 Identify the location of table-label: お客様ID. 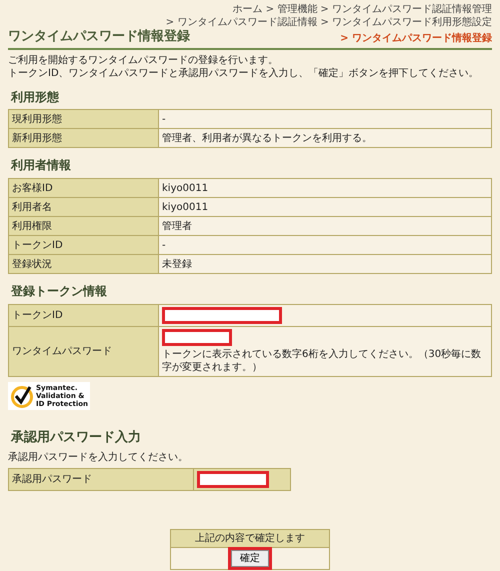
(83, 188).